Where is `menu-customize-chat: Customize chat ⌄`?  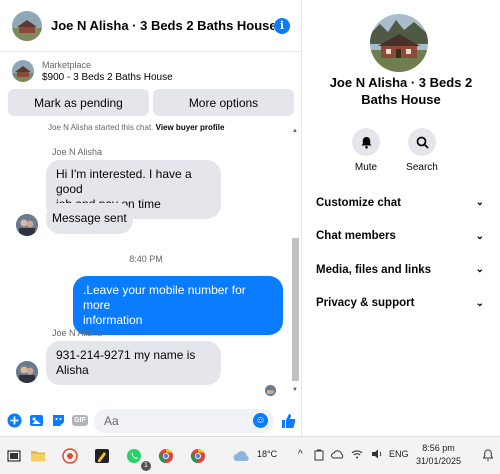
menu-customize-chat: Customize chat ⌄ is located at coordinates (400, 203).